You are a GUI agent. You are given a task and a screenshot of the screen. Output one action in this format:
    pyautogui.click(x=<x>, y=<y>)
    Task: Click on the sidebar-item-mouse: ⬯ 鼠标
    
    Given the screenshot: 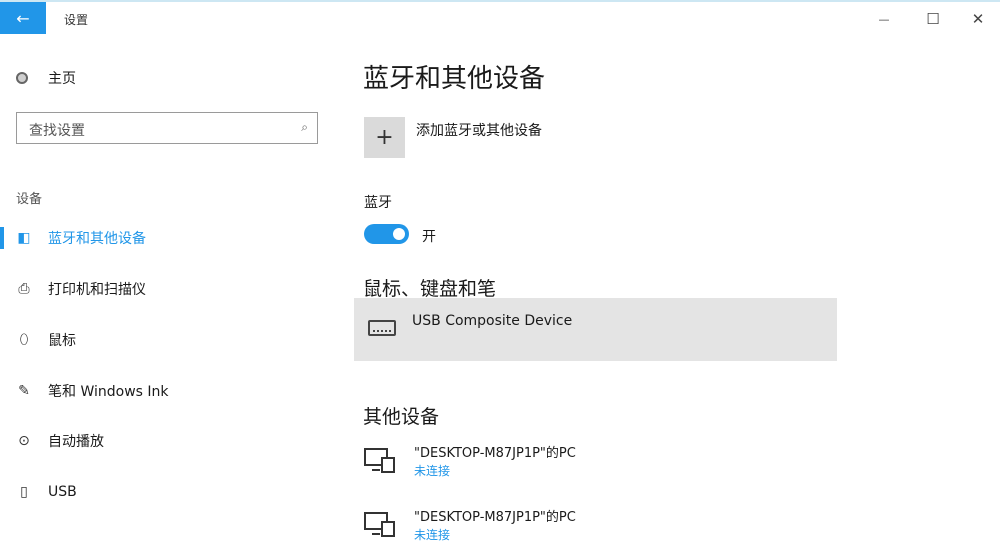 What is the action you would take?
    pyautogui.click(x=165, y=340)
    